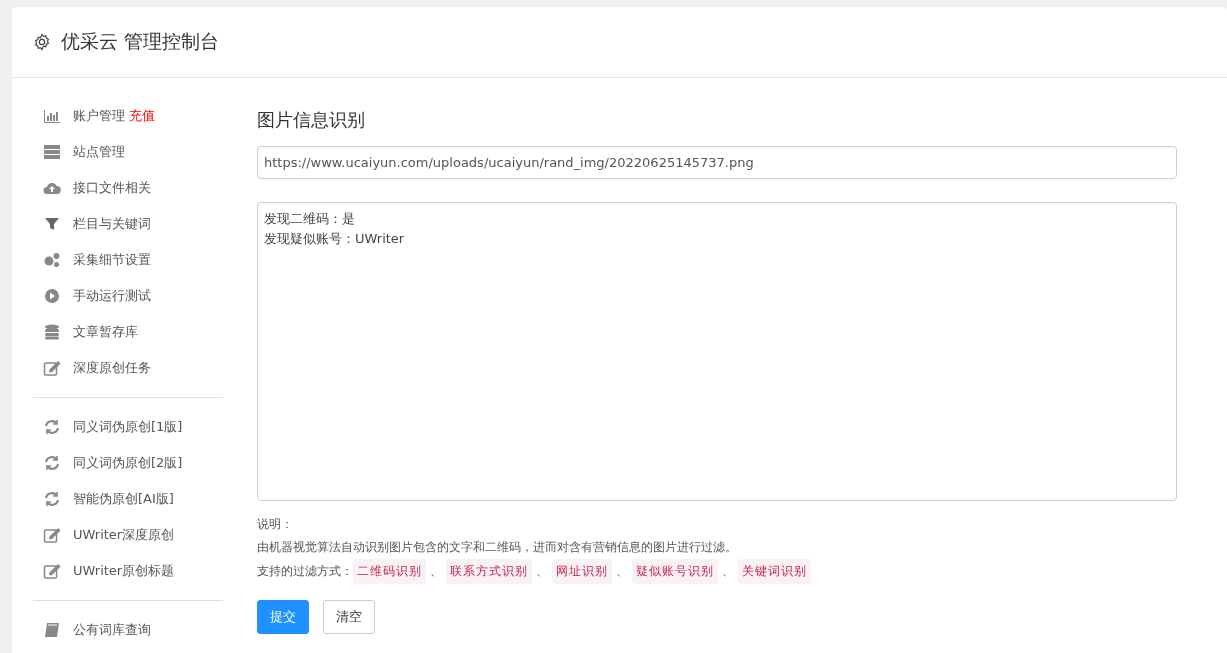  What do you see at coordinates (774, 571) in the screenshot?
I see `filter-method-tag: 关键词识别` at bounding box center [774, 571].